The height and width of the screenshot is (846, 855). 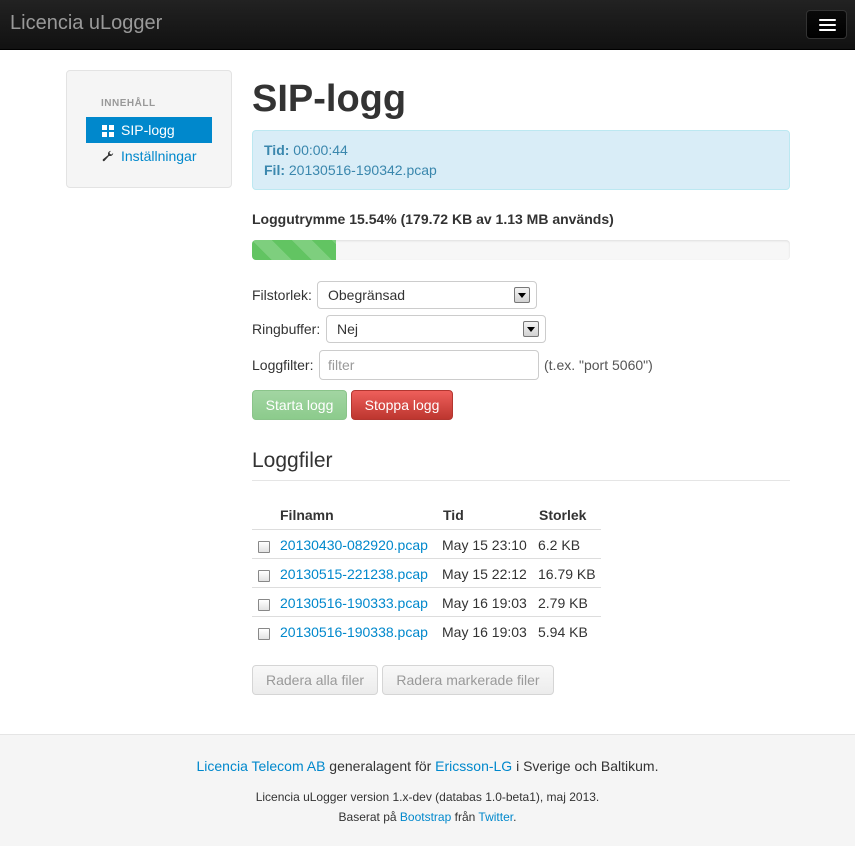 What do you see at coordinates (380, 766) in the screenshot?
I see `footer-text: generalagent för` at bounding box center [380, 766].